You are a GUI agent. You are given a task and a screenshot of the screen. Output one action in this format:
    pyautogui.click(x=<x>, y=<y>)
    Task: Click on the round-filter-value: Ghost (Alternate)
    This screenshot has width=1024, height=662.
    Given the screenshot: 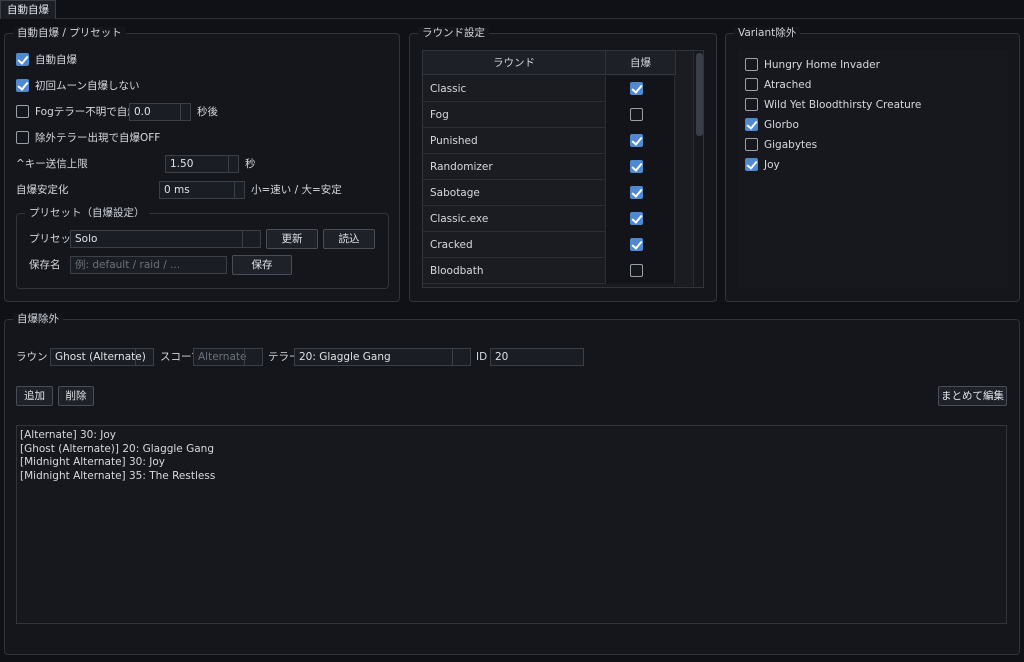 What is the action you would take?
    pyautogui.click(x=100, y=357)
    